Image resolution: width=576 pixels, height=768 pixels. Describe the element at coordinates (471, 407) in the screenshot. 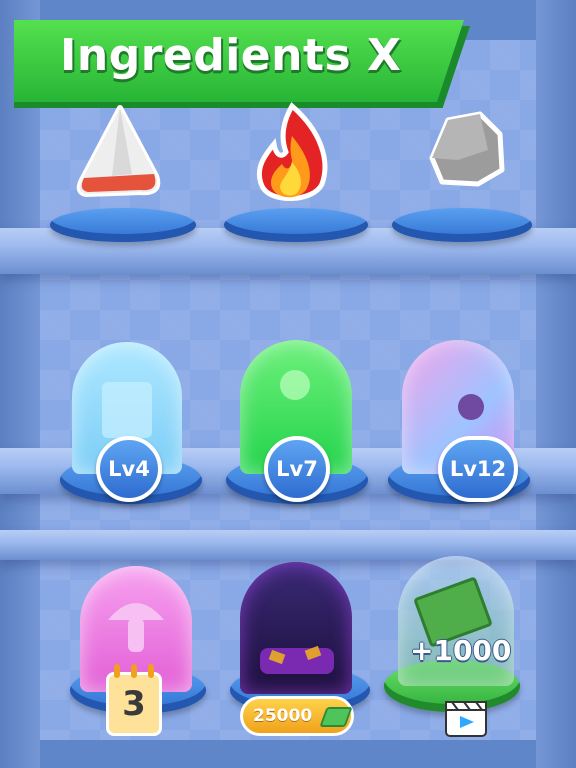

I see `purple-orb-icon` at that location.